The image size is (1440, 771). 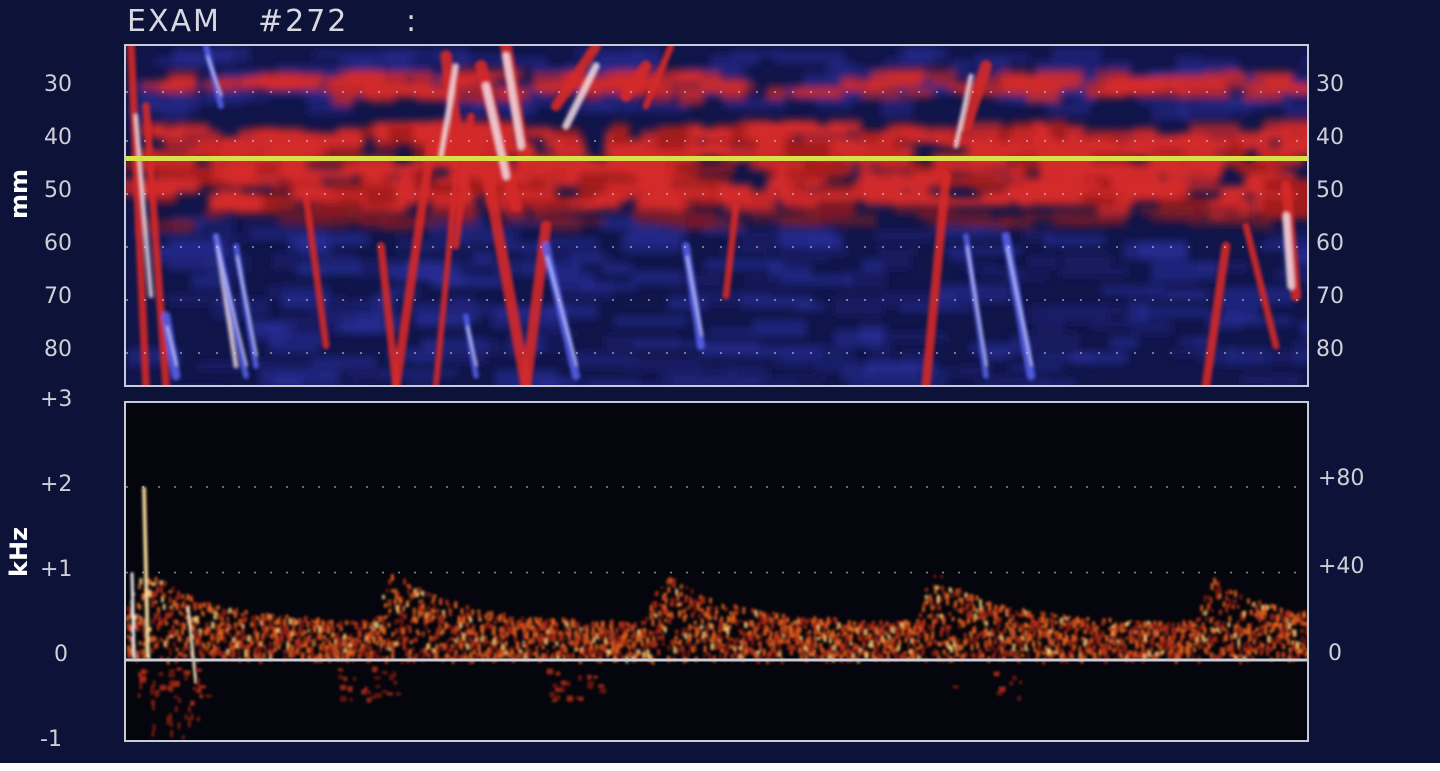 I want to click on doppler-tick-left: 0, so click(x=61, y=654).